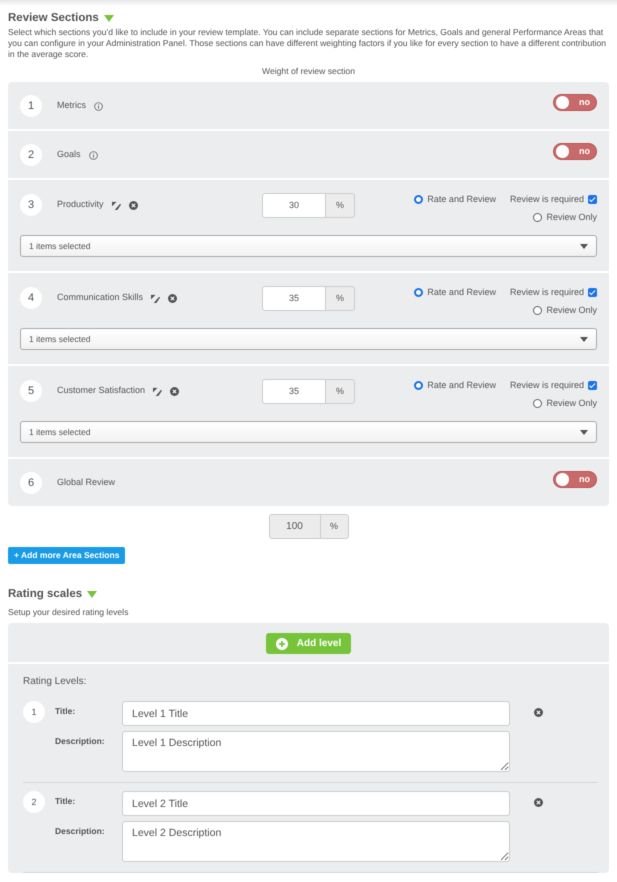 Image resolution: width=617 pixels, height=882 pixels. I want to click on section-name: Metrics, so click(71, 105).